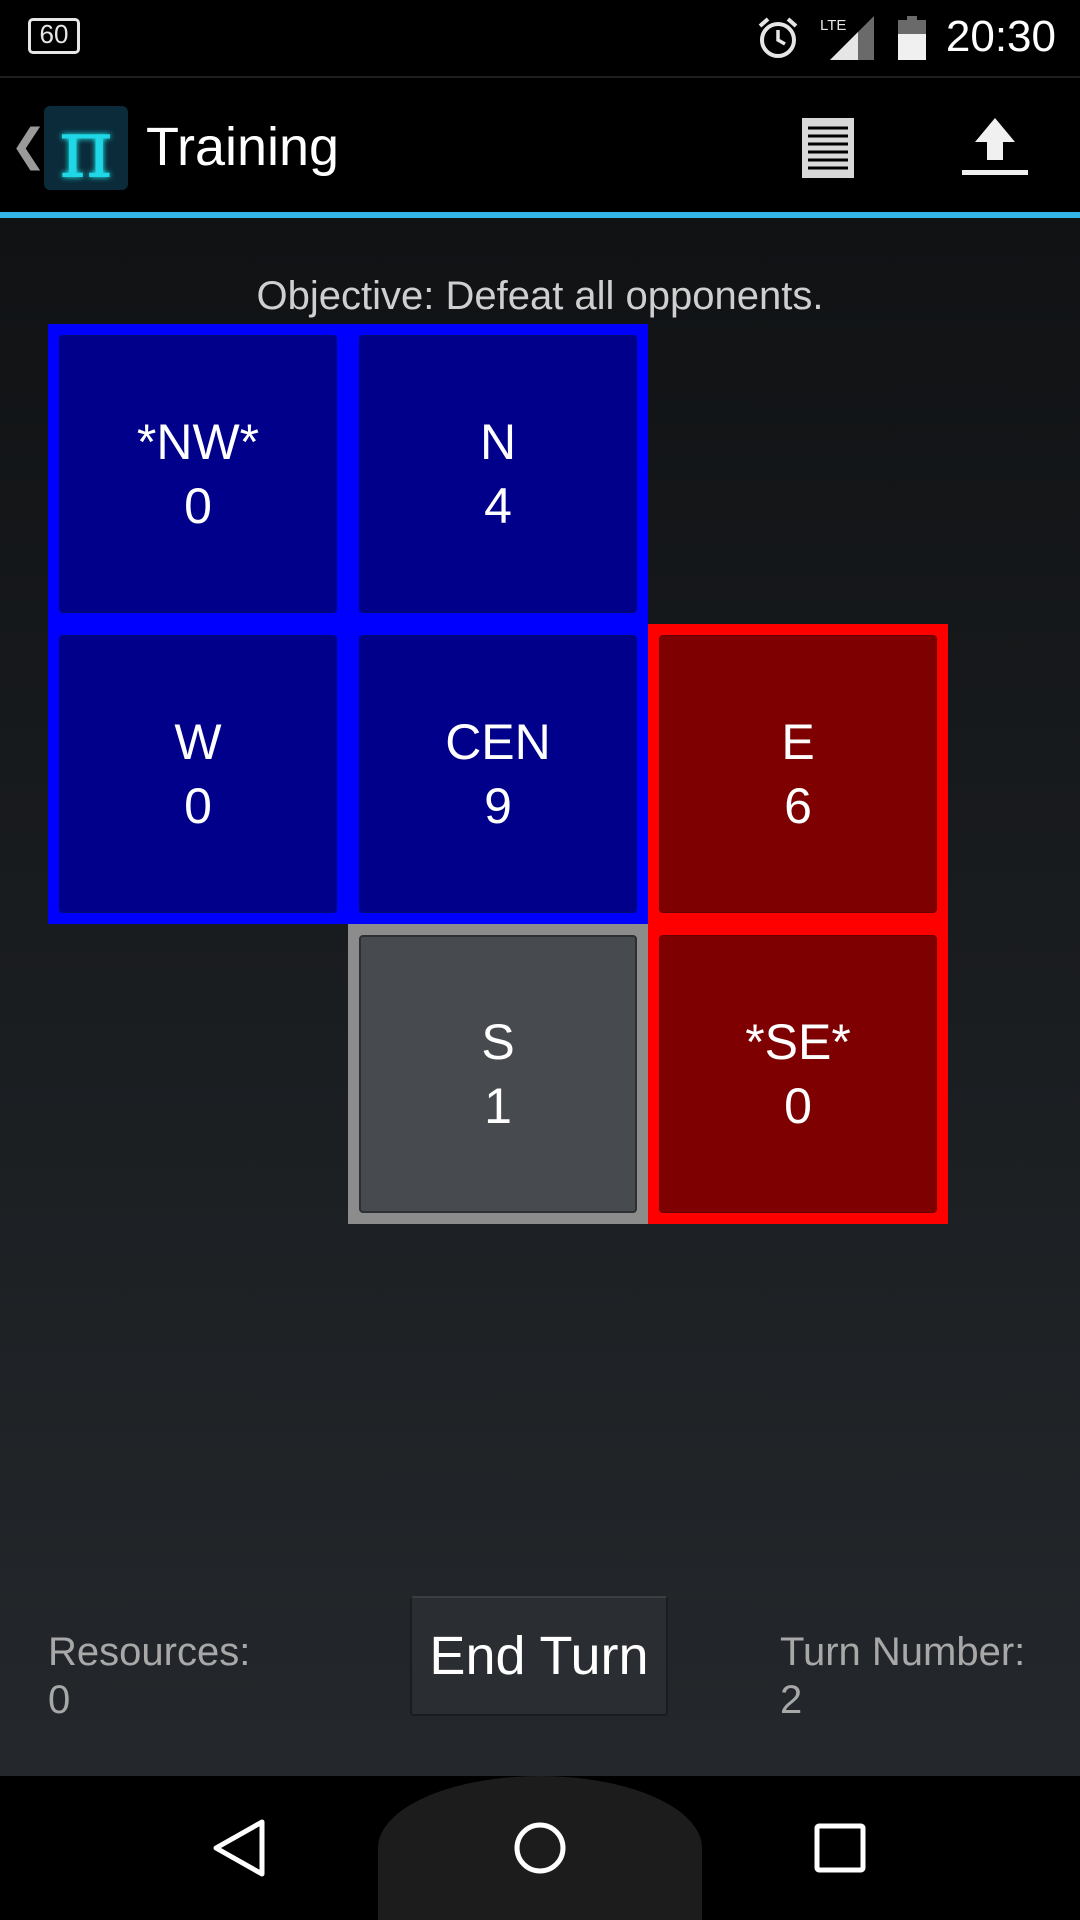 The height and width of the screenshot is (1920, 1080). Describe the element at coordinates (798, 742) in the screenshot. I see `tile-name: E` at that location.